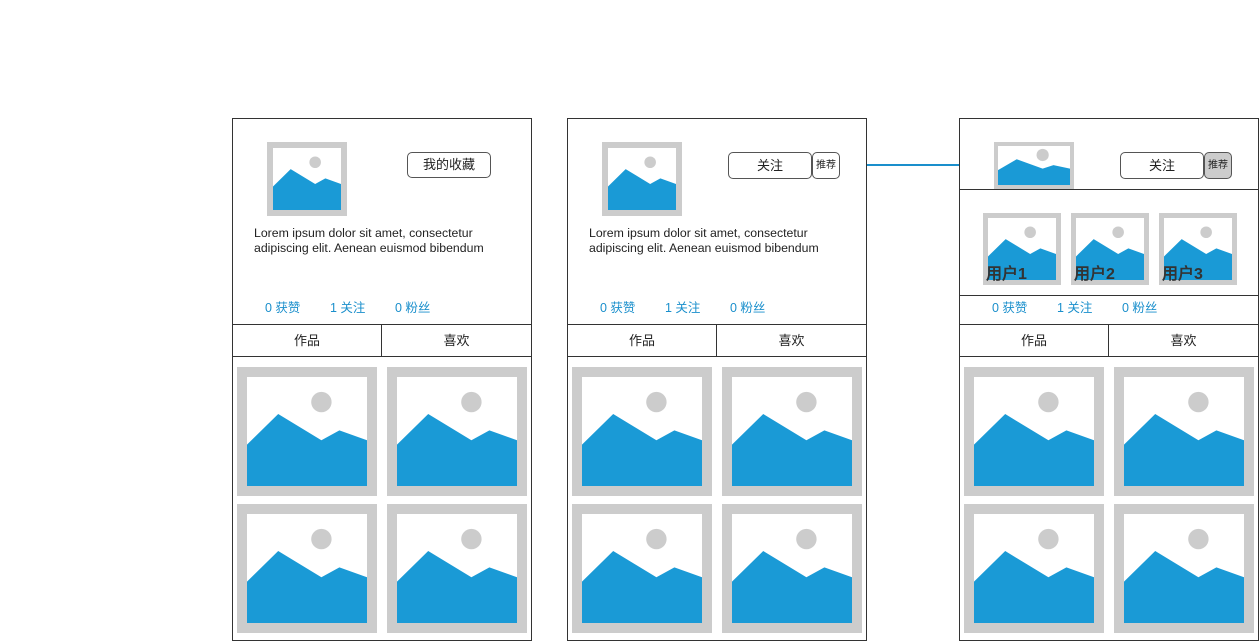 The width and height of the screenshot is (1259, 641). I want to click on recommended-user-name: 用户2, so click(1094, 274).